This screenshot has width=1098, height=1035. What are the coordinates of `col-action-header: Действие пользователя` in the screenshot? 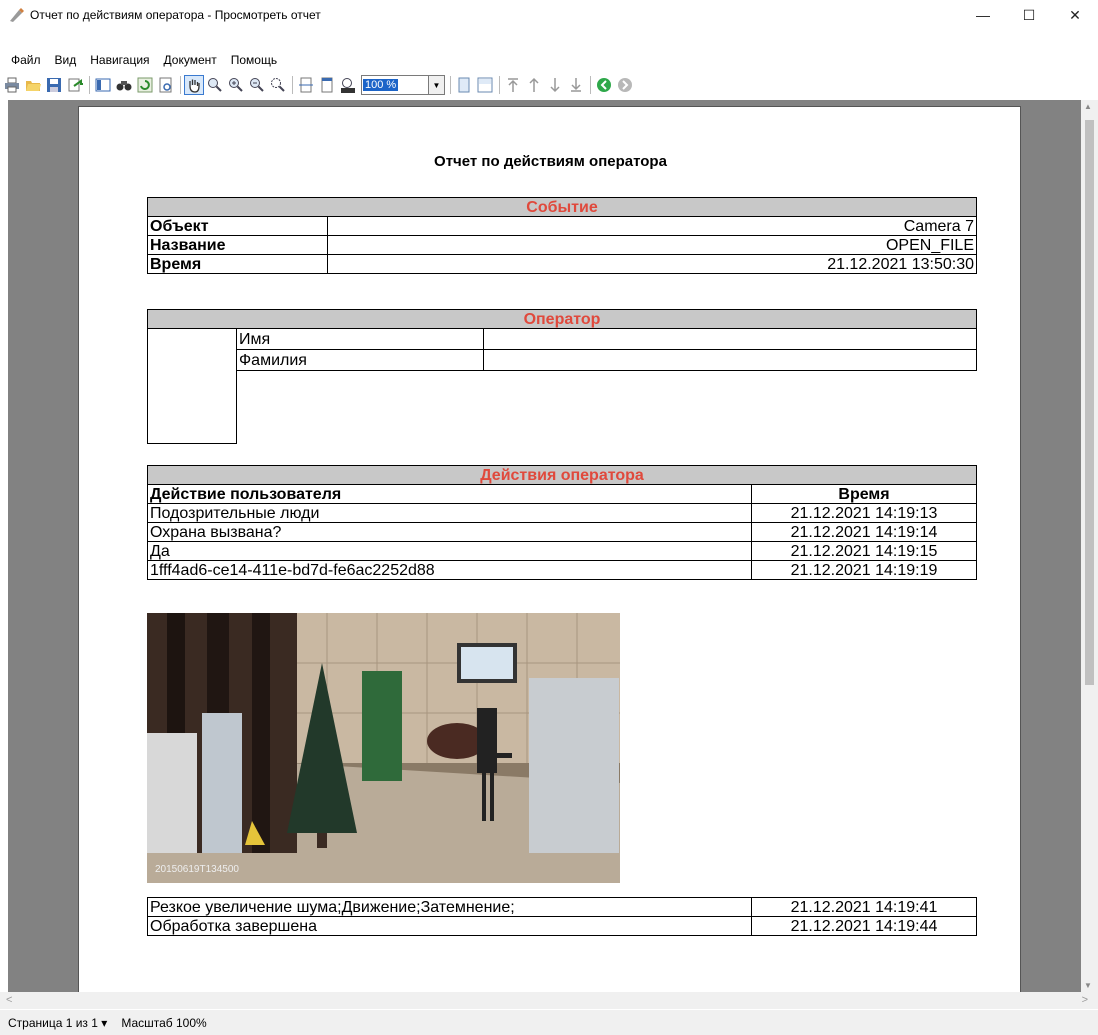 It's located at (449, 494).